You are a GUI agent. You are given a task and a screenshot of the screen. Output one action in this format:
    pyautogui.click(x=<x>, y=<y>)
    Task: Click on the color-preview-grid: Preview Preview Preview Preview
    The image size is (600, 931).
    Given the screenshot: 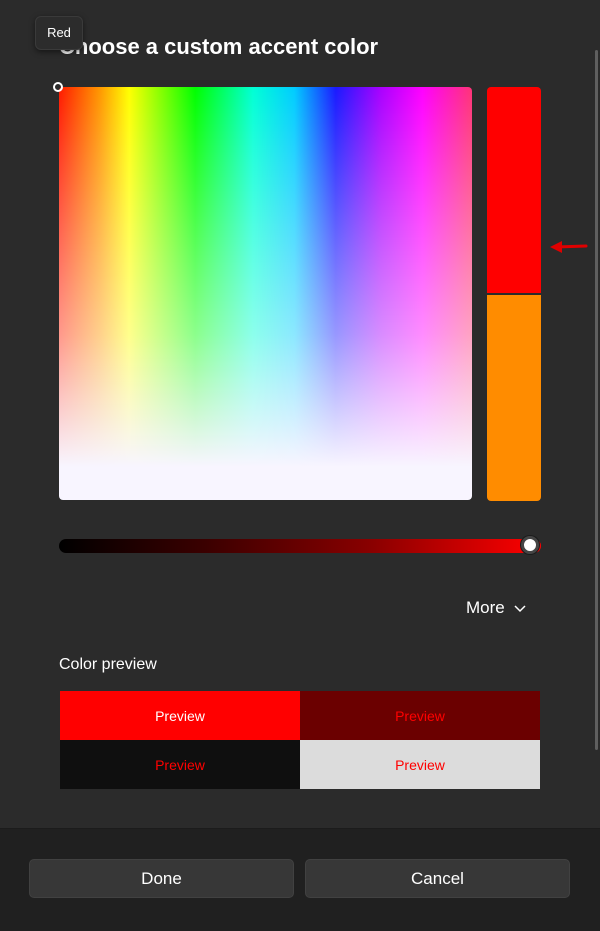 What is the action you would take?
    pyautogui.click(x=300, y=740)
    